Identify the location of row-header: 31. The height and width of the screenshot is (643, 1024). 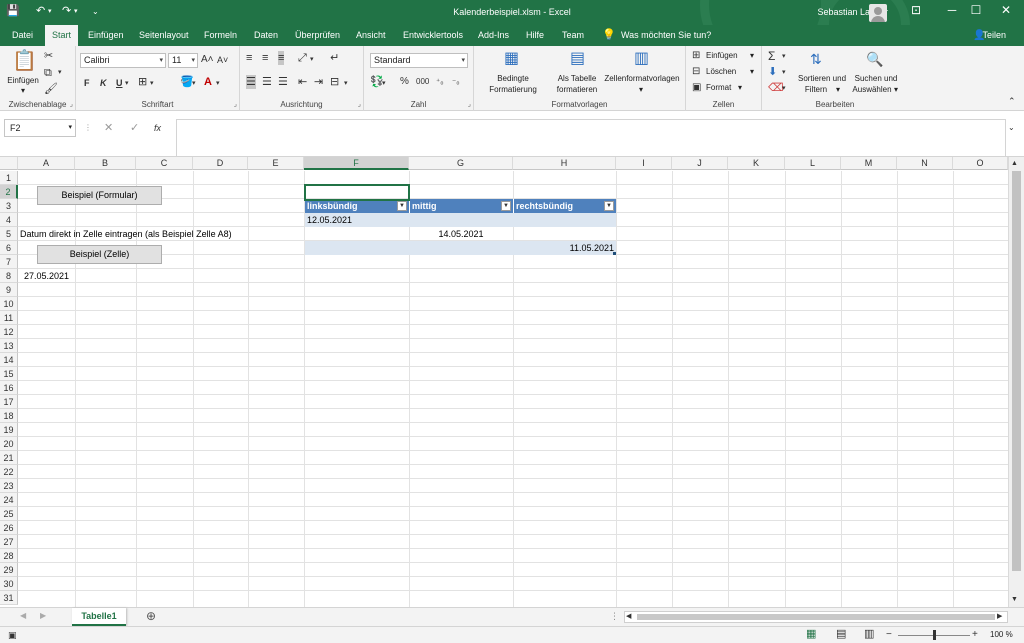
(9, 598).